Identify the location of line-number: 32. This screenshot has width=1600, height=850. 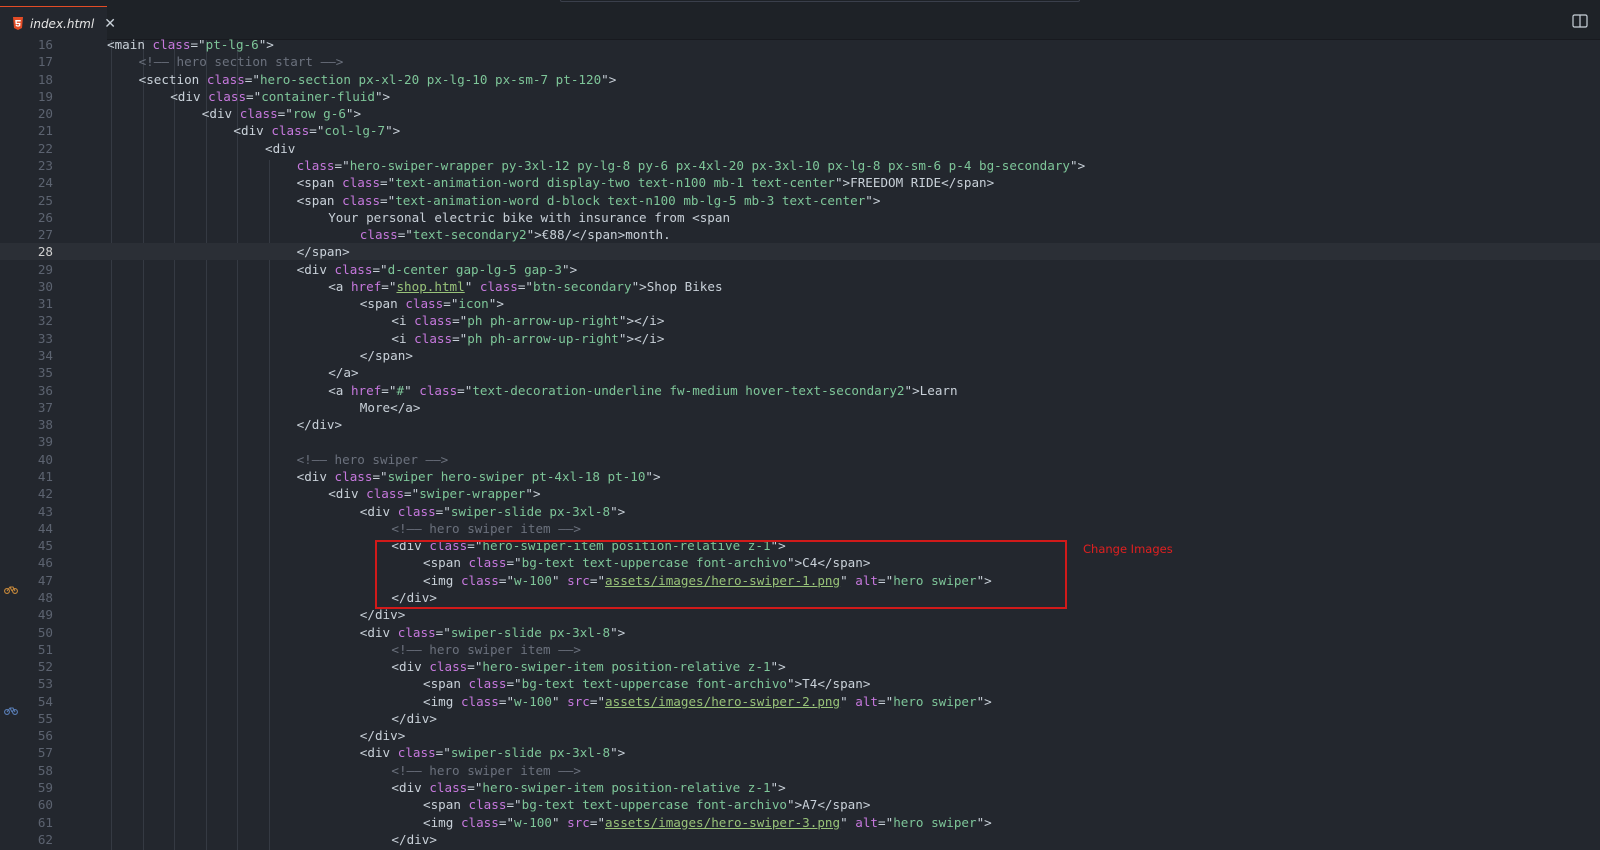
(45, 321).